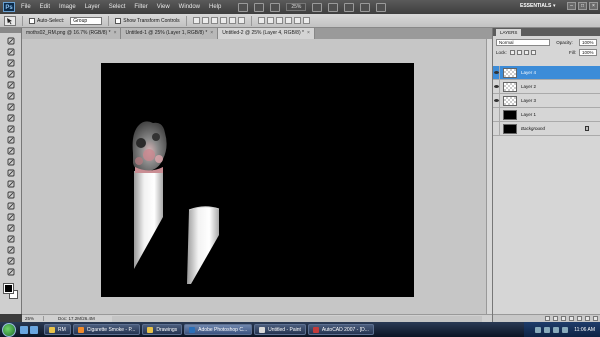  Describe the element at coordinates (162, 329) in the screenshot. I see `taskbar-item-drawings: Drawings` at that location.